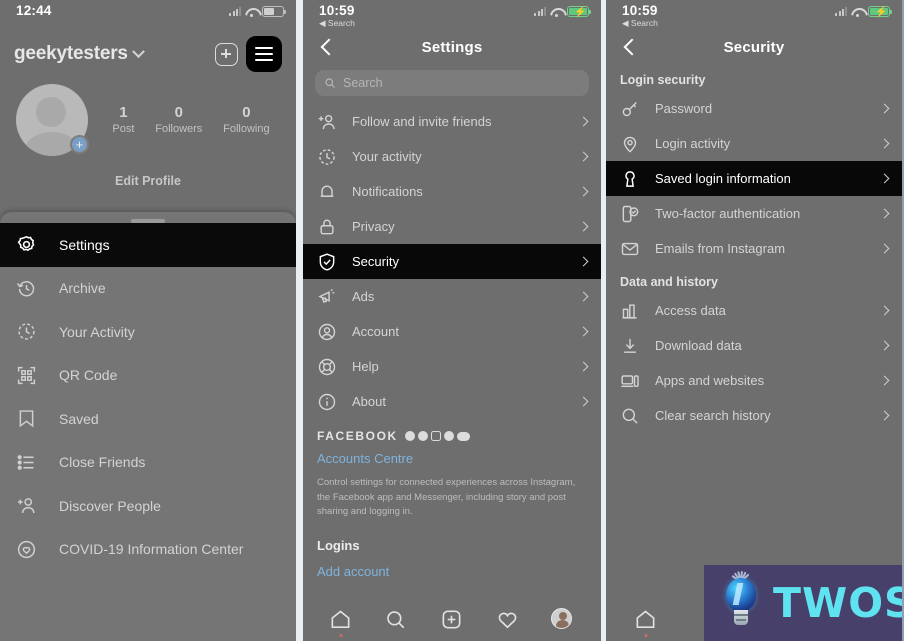 The height and width of the screenshot is (641, 904). I want to click on facebook-label: FACEBOOK, so click(357, 436).